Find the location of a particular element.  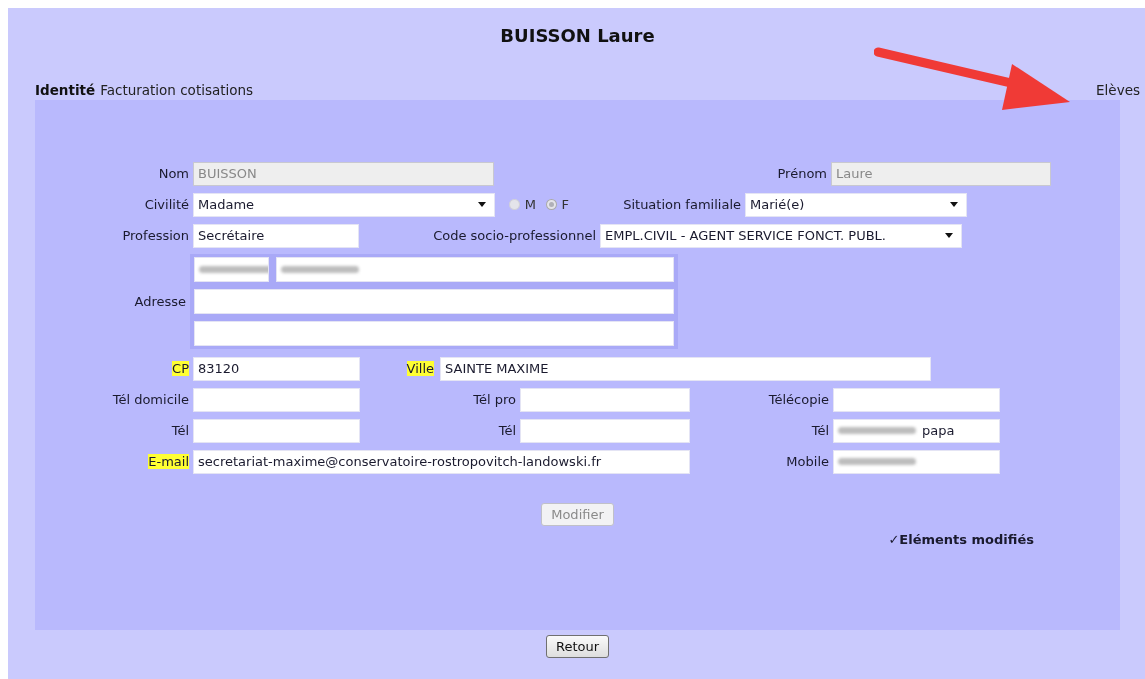

field-label: Nom is located at coordinates (173, 173).